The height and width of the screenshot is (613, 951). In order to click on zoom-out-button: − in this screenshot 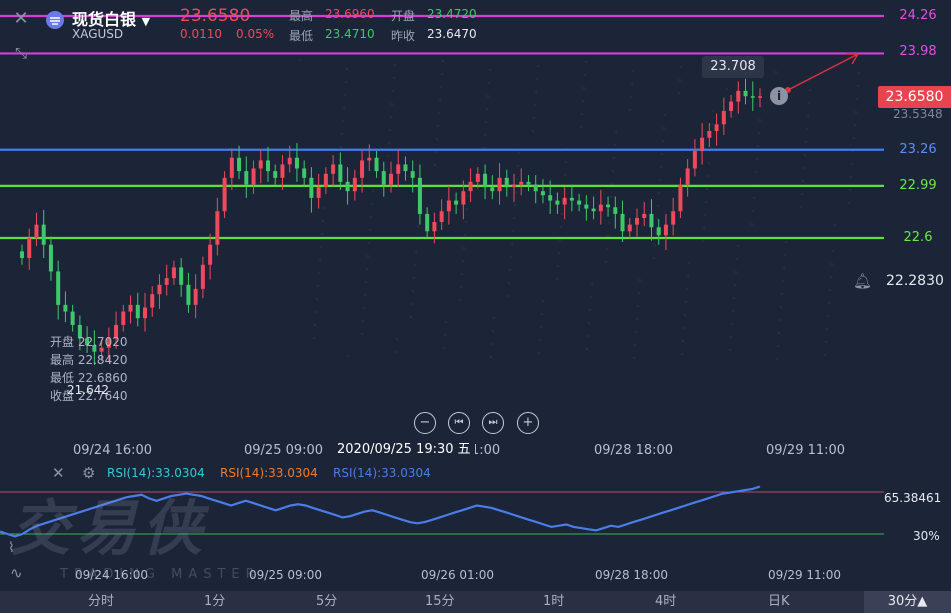, I will do `click(425, 423)`.